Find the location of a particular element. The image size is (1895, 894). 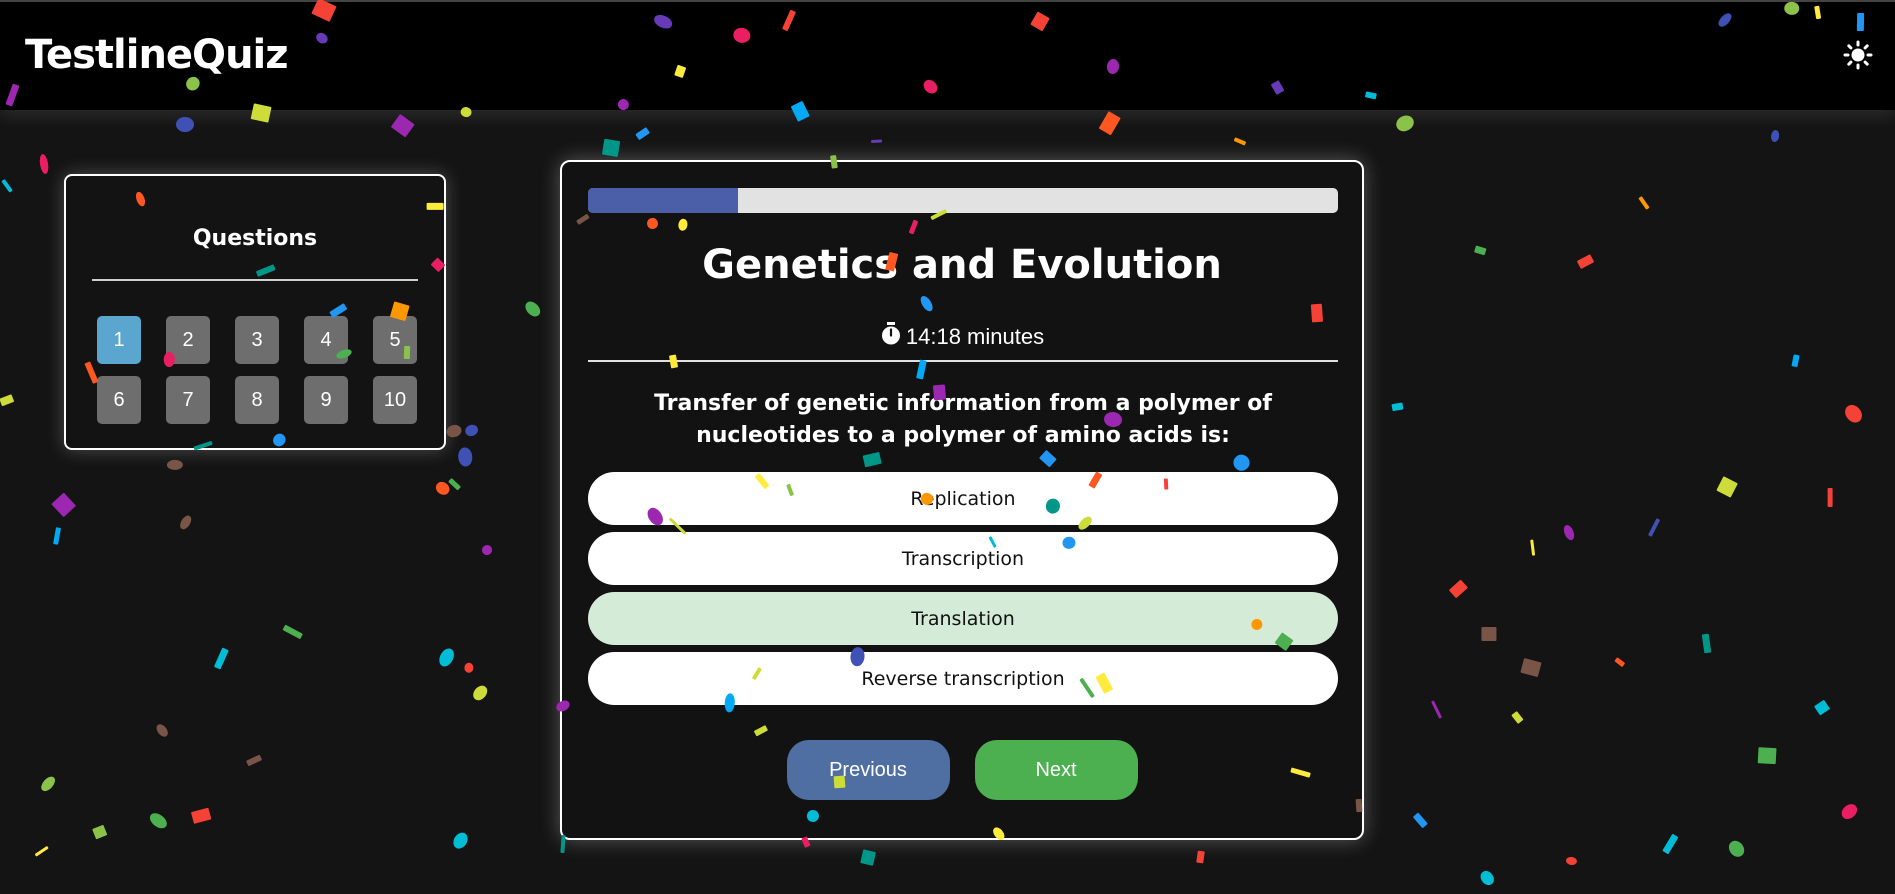

previous-button: Previous is located at coordinates (868, 770).